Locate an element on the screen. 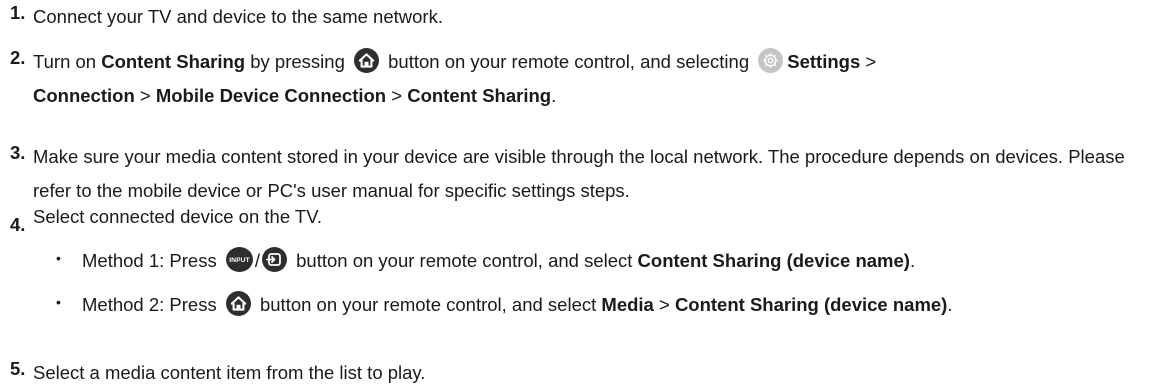  svg-text: INPUT is located at coordinates (239, 260).